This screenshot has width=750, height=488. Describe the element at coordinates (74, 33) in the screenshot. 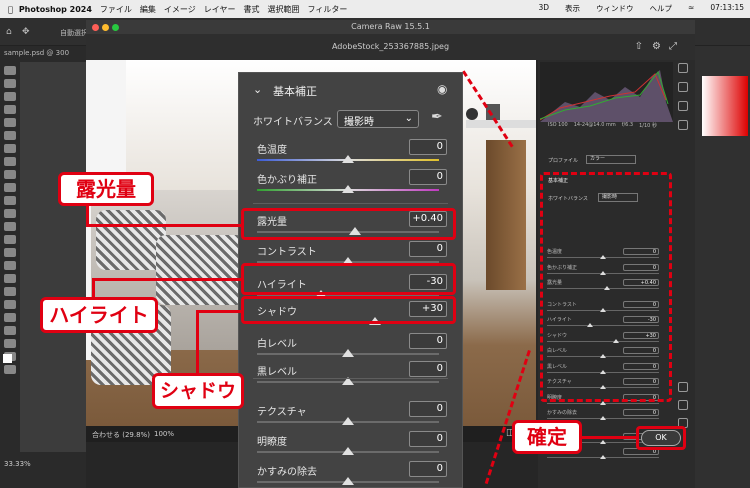

I see `auto-select-label: 自動選択` at that location.